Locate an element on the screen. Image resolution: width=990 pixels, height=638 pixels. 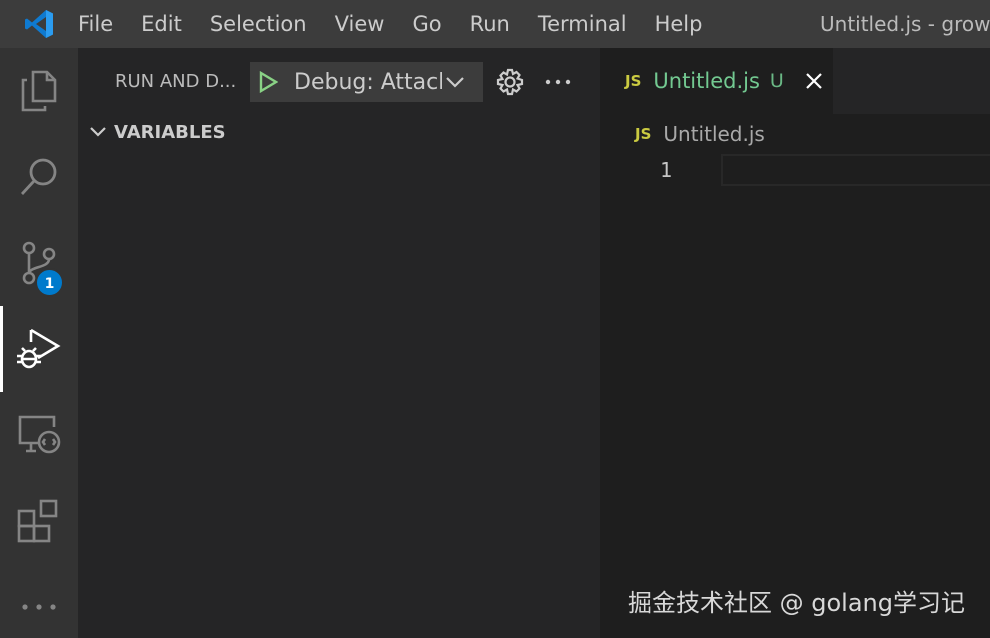
window-title: Untitled.js - growi is located at coordinates (905, 24).